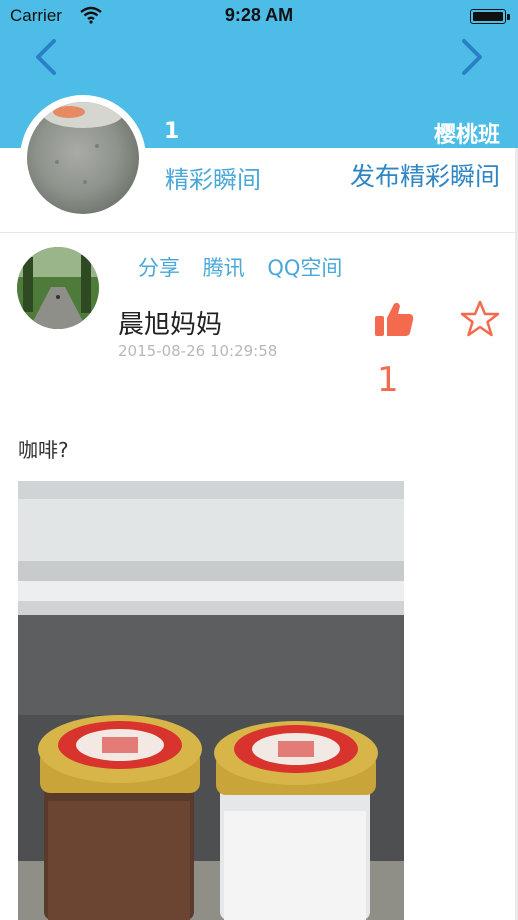 The height and width of the screenshot is (920, 518). I want to click on chevron-right-icon, so click(471, 57).